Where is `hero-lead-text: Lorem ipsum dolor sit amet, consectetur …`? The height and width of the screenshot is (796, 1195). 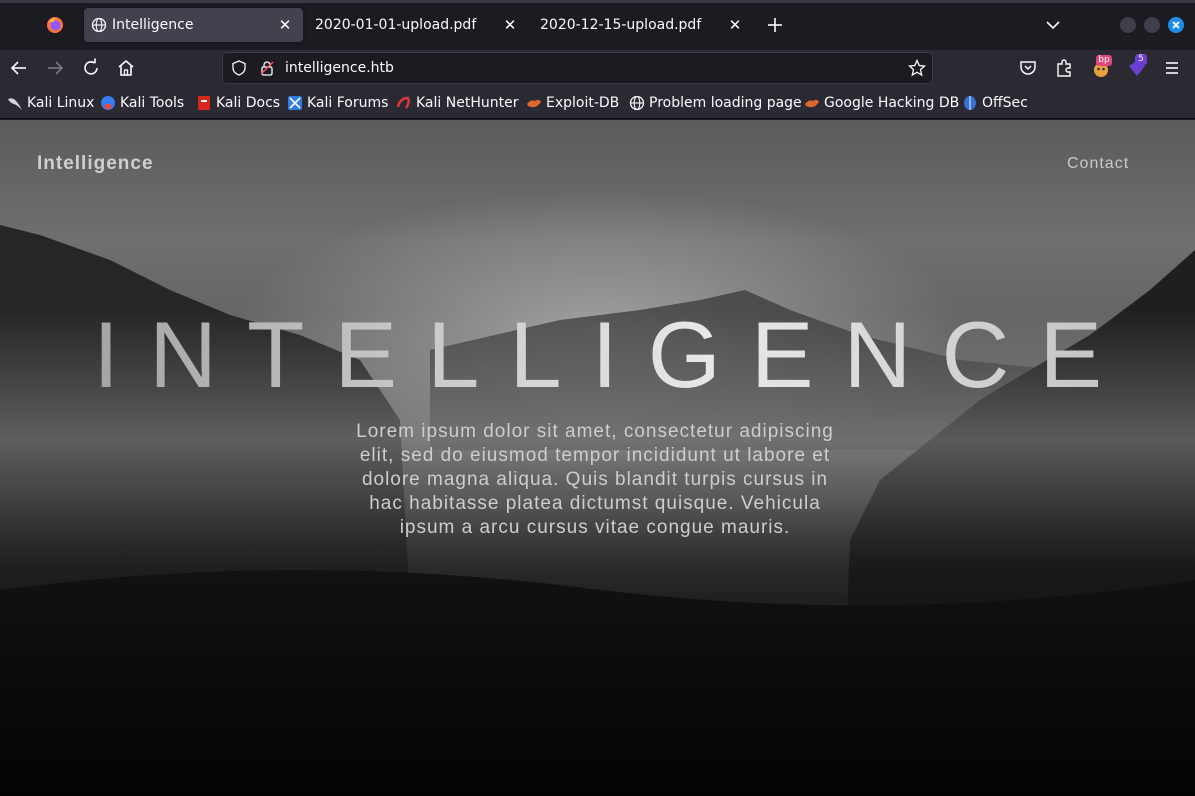 hero-lead-text: Lorem ipsum dolor sit amet, consectetur … is located at coordinates (595, 479).